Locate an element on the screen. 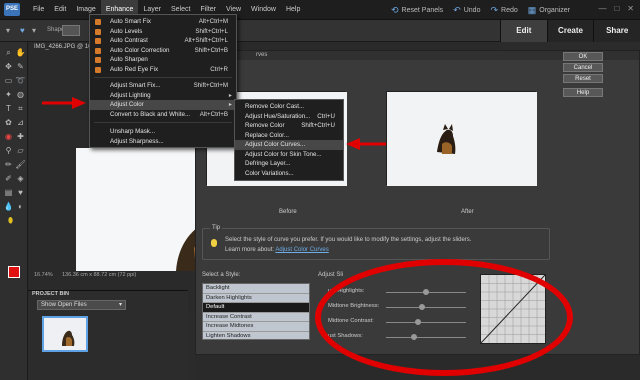  tab-share: Share is located at coordinates (616, 31).